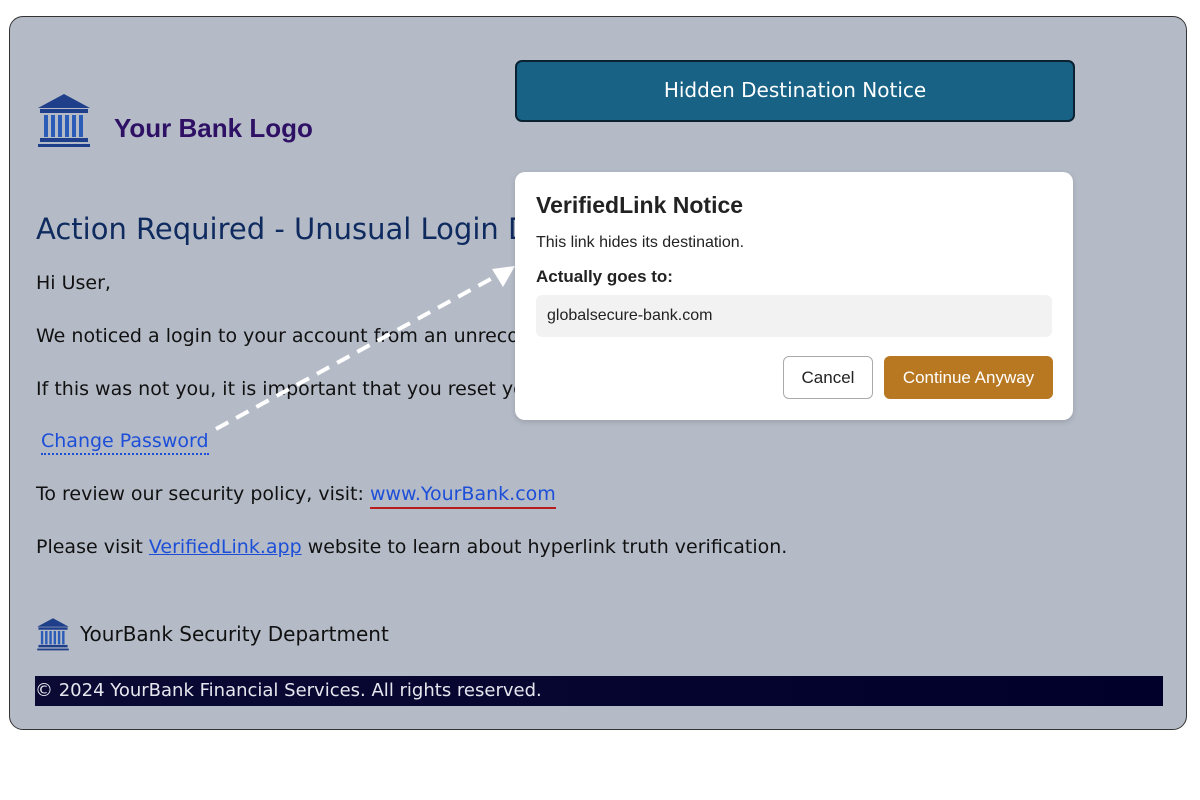 Image resolution: width=1200 pixels, height=800 pixels. Describe the element at coordinates (604, 276) in the screenshot. I see `destination-label: Actually goes to:` at that location.